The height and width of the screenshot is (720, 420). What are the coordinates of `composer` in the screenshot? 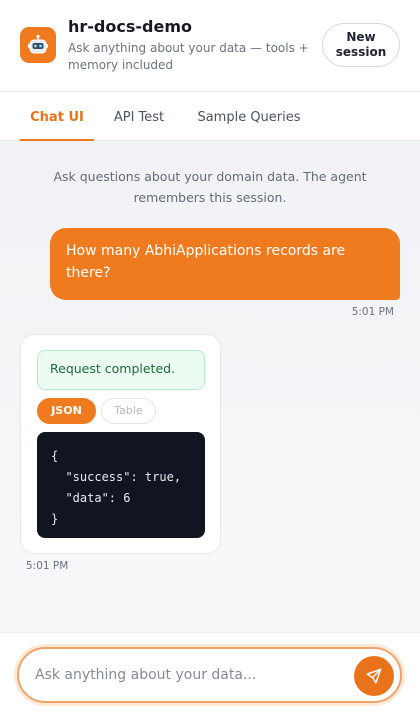 It's located at (209, 675).